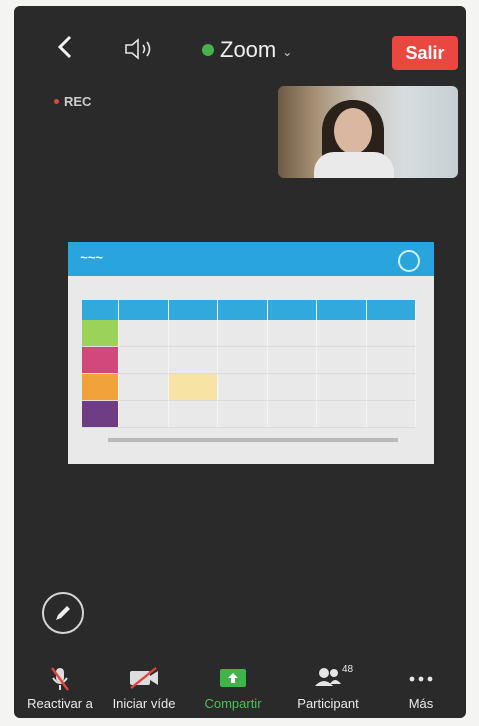 The image size is (479, 726). Describe the element at coordinates (328, 677) in the screenshot. I see `participants-icon` at that location.